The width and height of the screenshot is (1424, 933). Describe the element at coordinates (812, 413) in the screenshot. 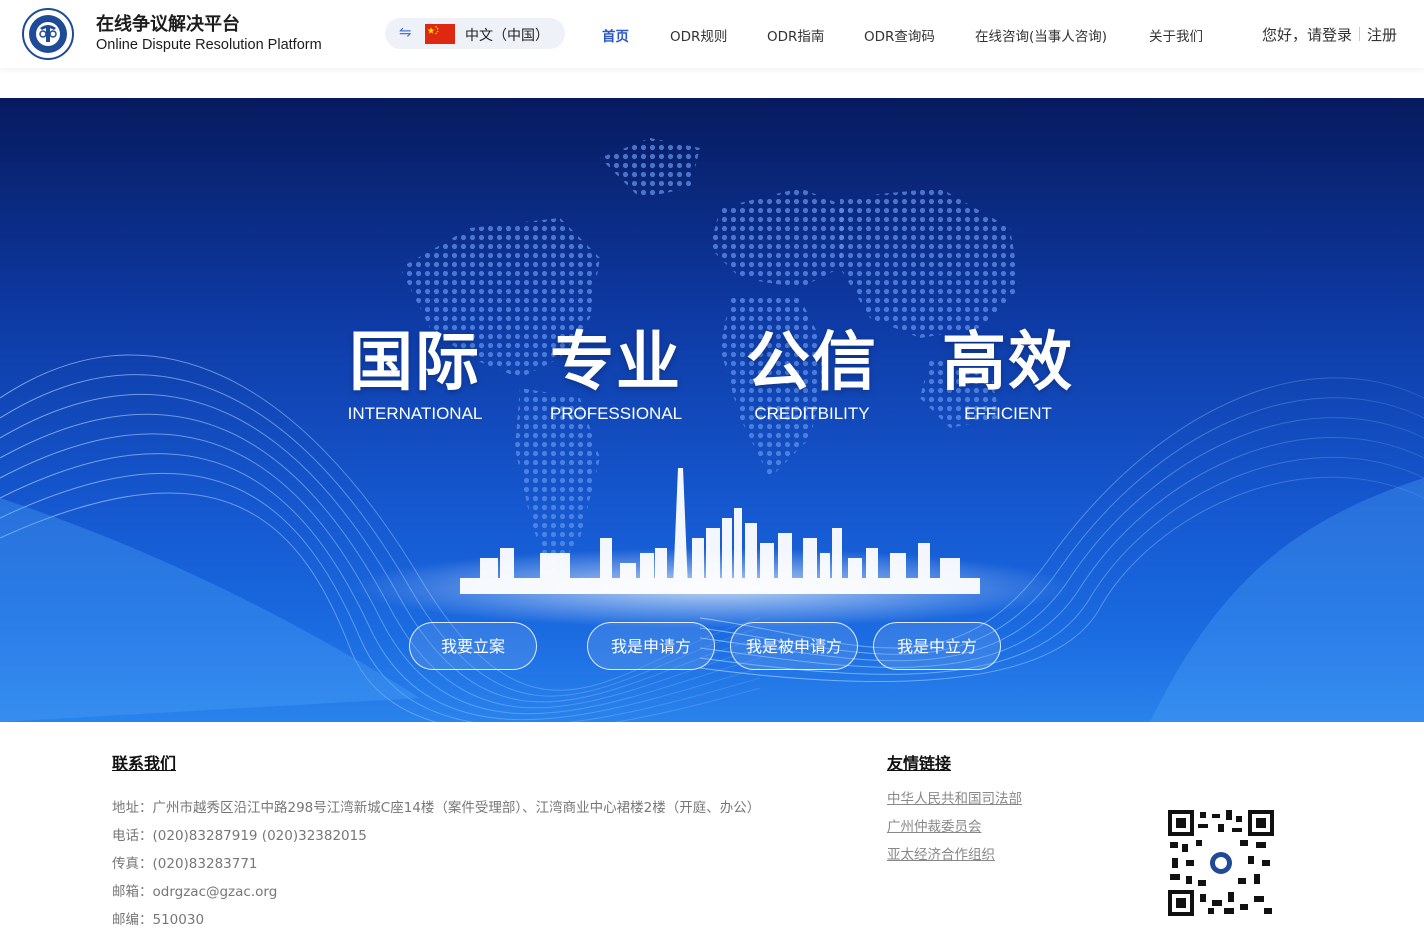

I see `slogan-en: CREDITBILITY` at that location.